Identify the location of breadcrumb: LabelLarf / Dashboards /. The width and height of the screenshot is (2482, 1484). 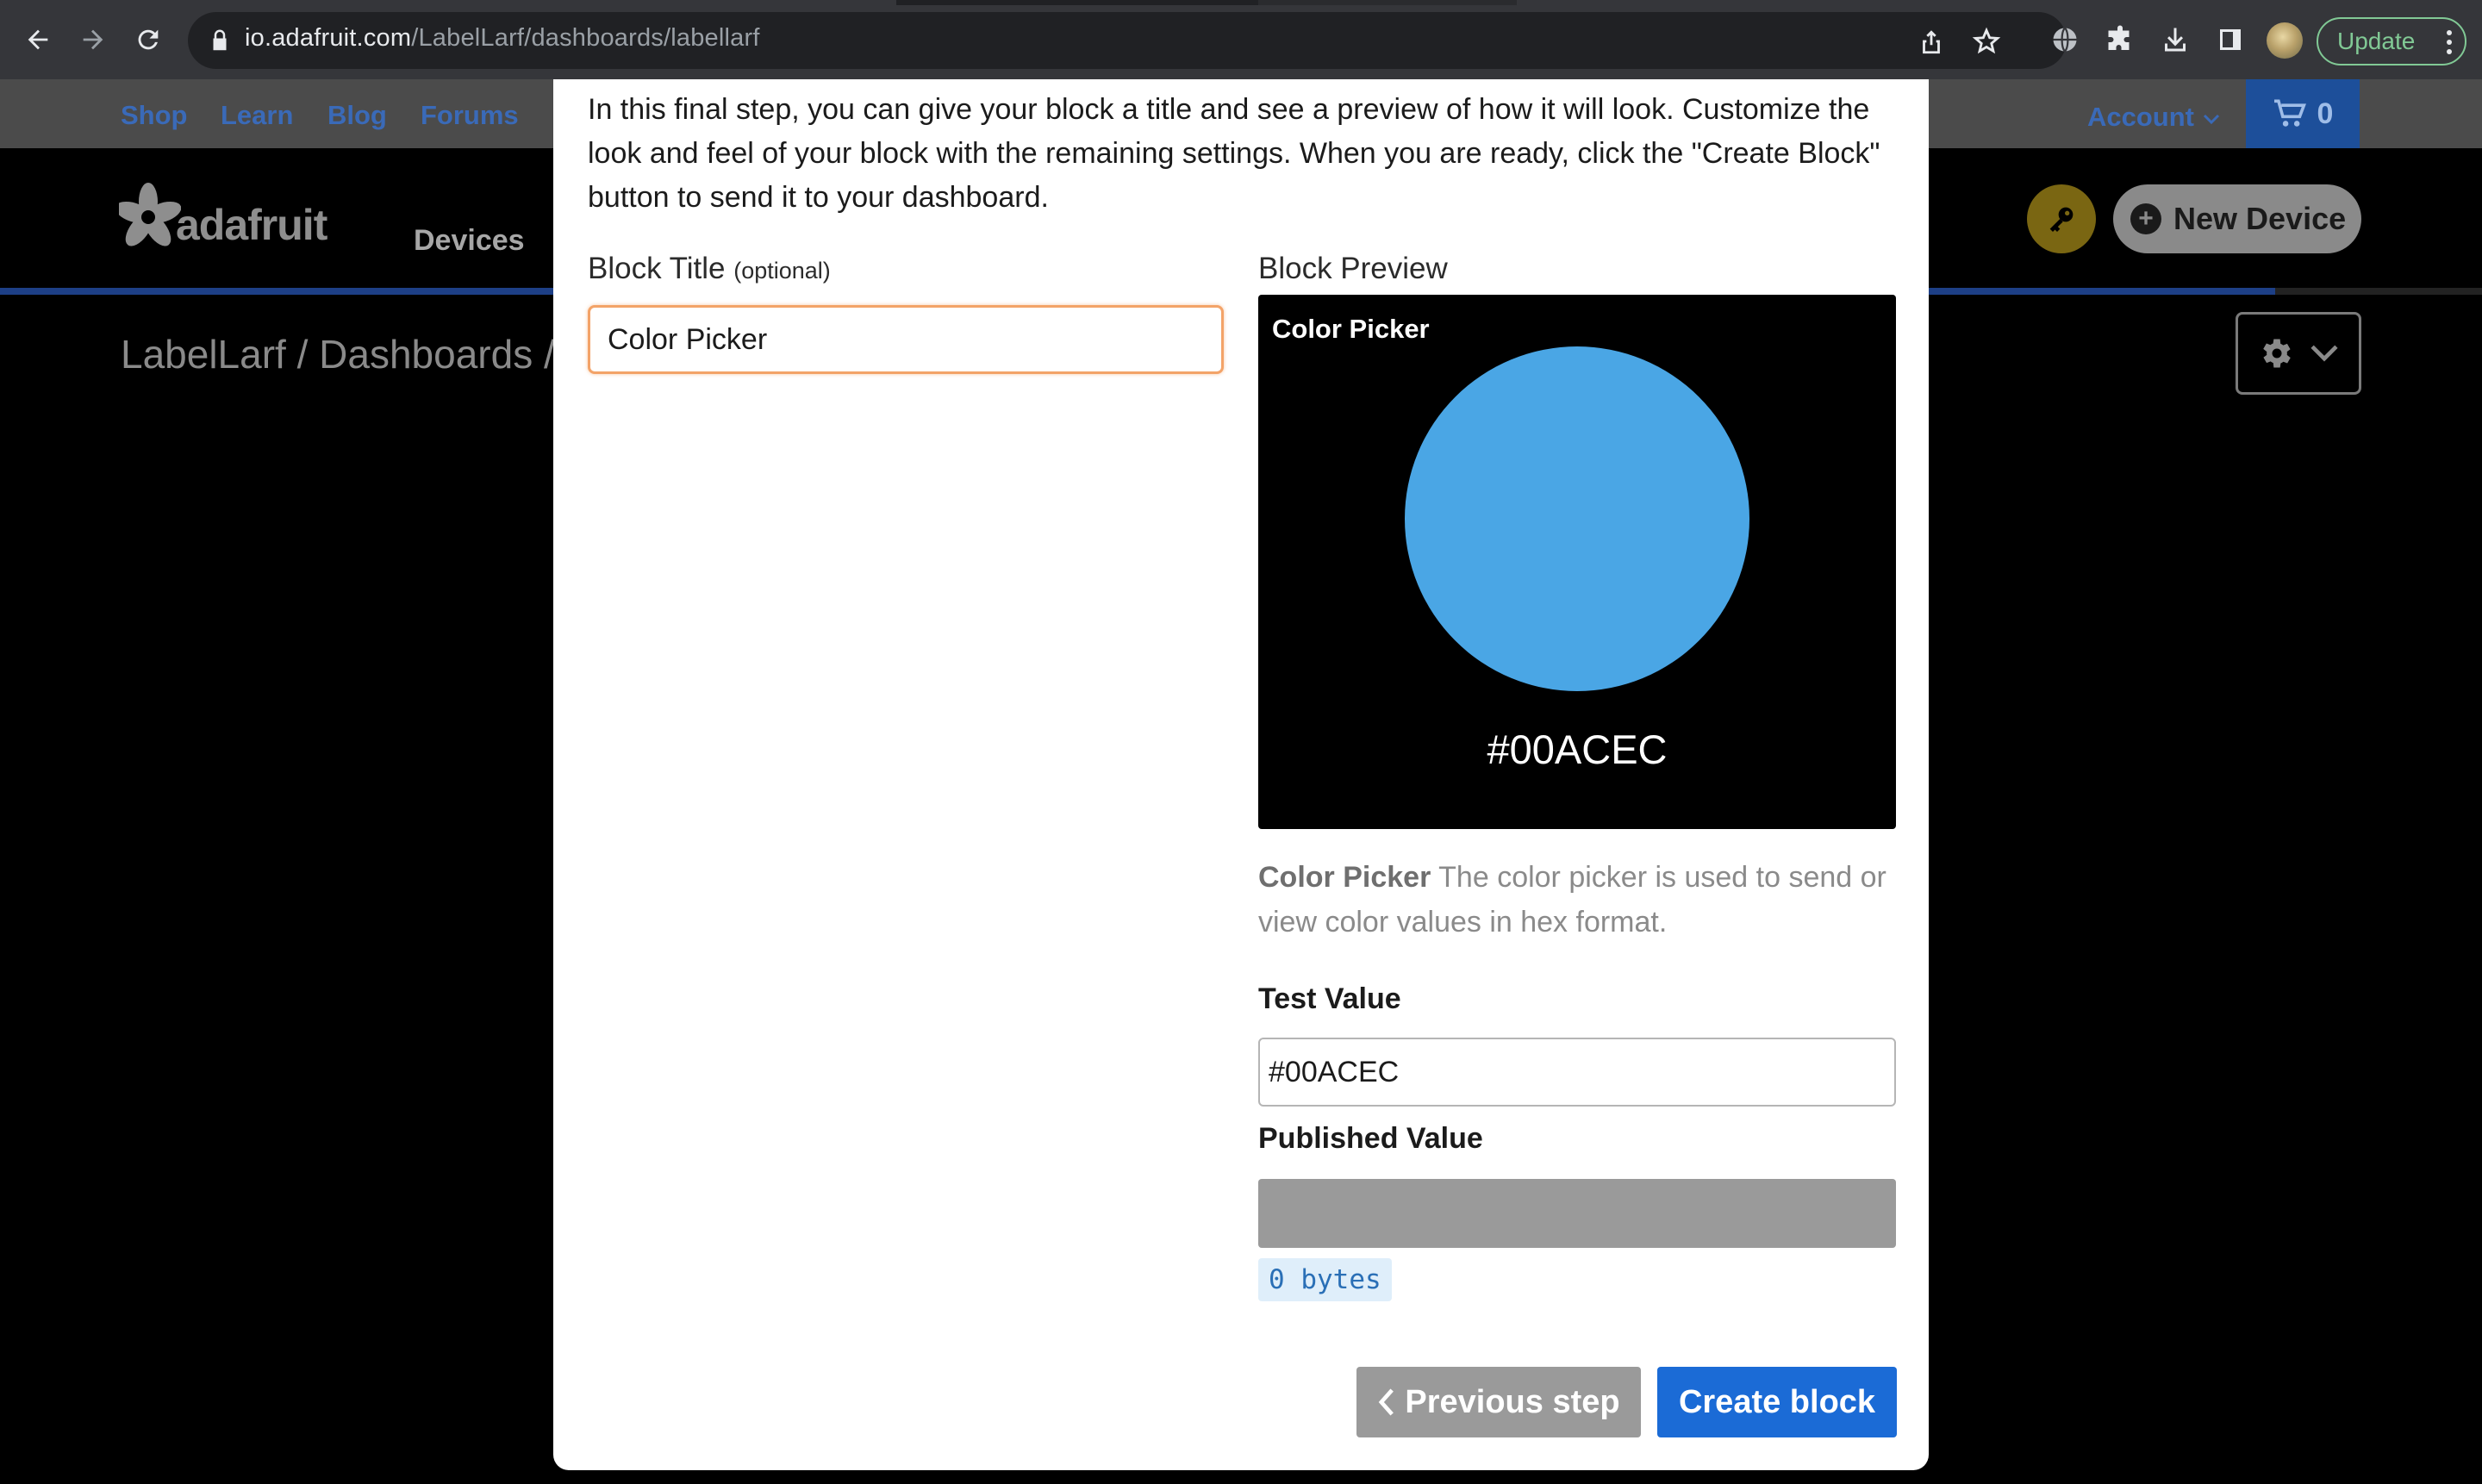
(338, 355).